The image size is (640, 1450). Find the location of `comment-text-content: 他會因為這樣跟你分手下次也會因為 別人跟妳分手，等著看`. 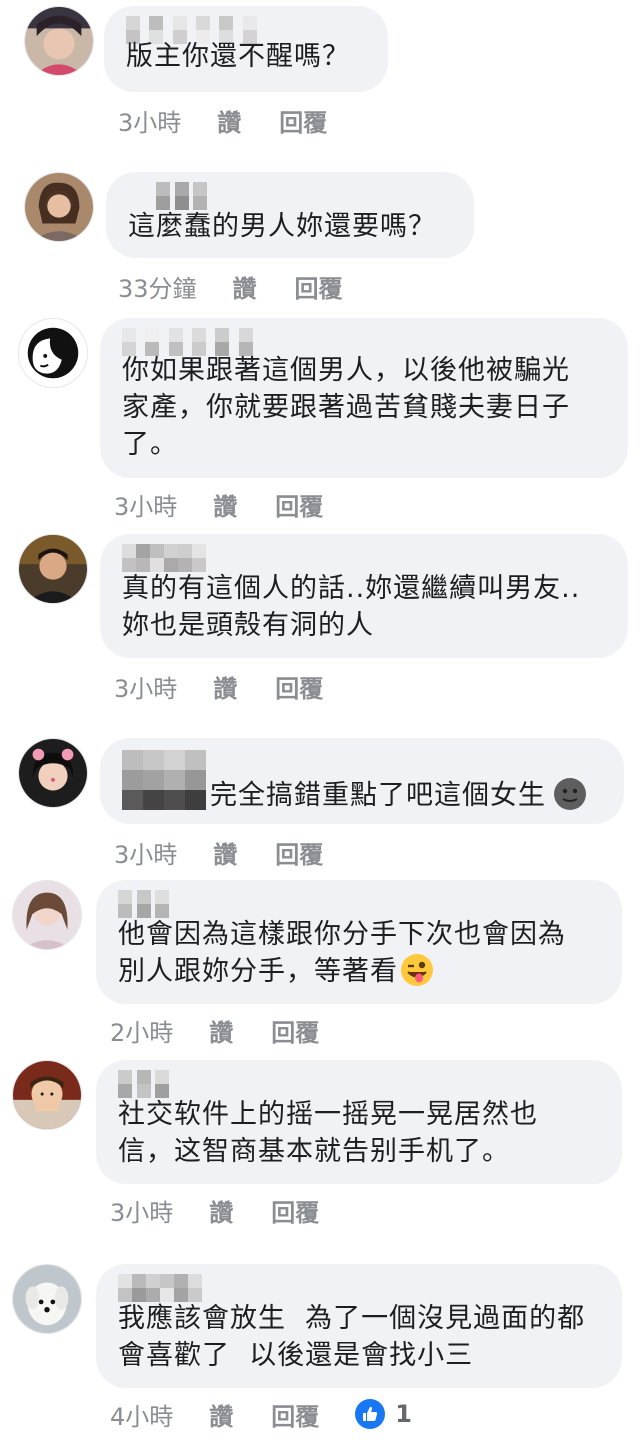

comment-text-content: 他會因為這樣跟你分手下次也會因為 別人跟妳分手，等著看 is located at coordinates (342, 953).